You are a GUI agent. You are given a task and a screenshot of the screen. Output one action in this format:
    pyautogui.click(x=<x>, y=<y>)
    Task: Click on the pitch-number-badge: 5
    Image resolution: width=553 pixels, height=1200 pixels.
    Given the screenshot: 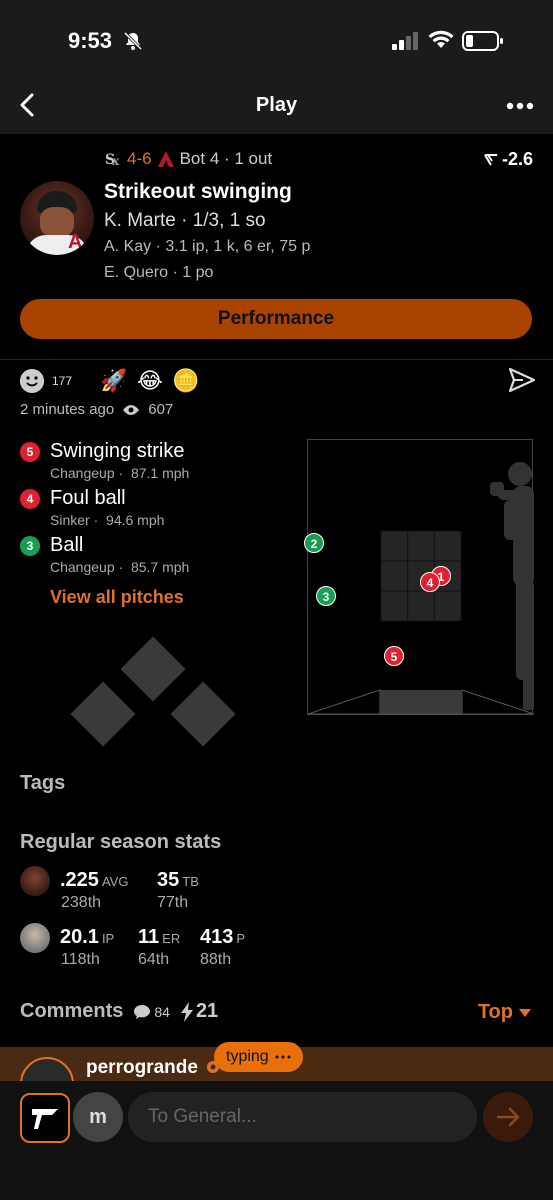 What is the action you would take?
    pyautogui.click(x=30, y=452)
    